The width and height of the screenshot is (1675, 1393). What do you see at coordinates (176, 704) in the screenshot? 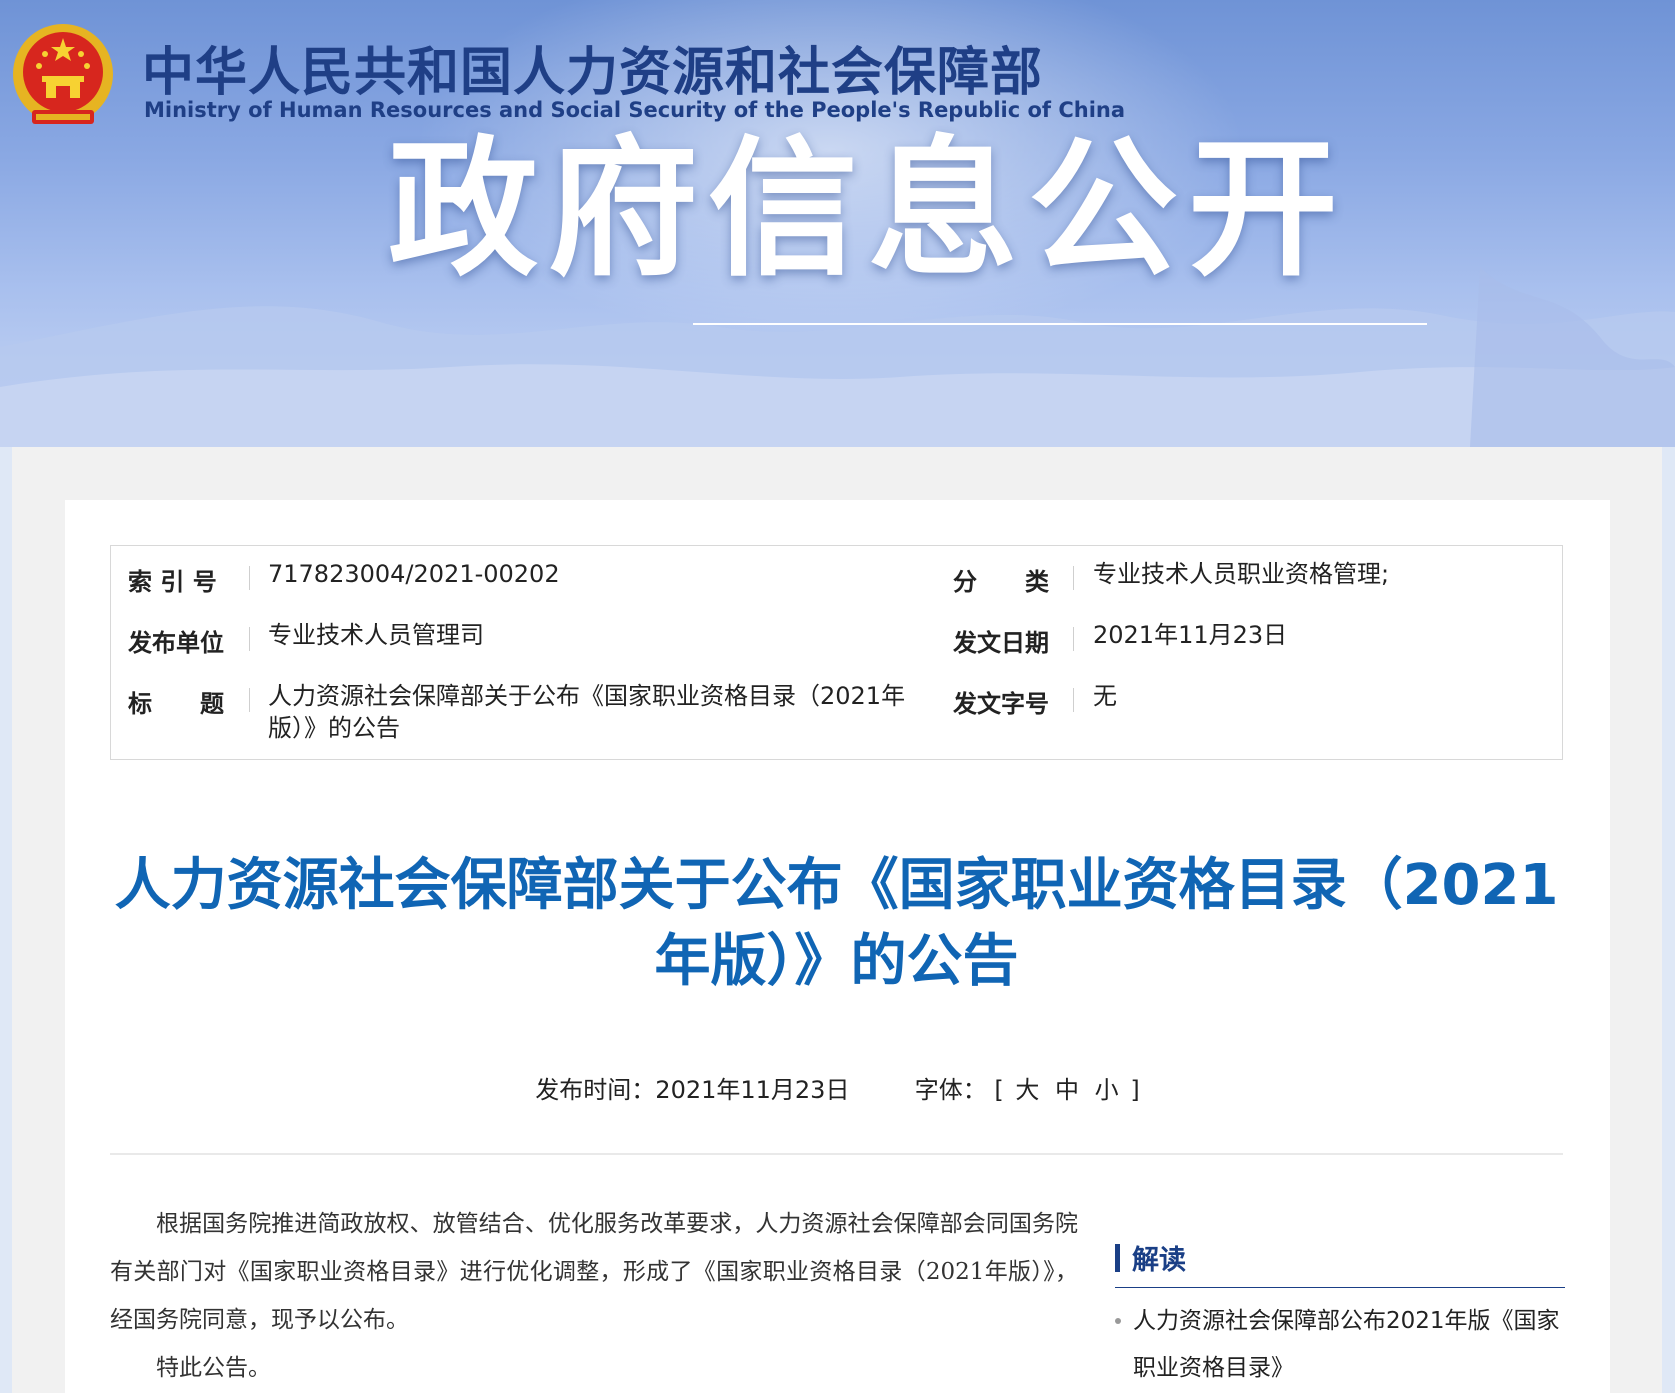
I see `meta-title-label: 标 题` at bounding box center [176, 704].